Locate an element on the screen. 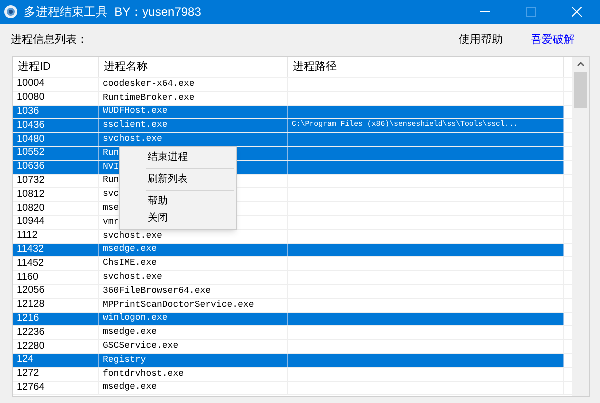  scroll-thumb is located at coordinates (581, 90).